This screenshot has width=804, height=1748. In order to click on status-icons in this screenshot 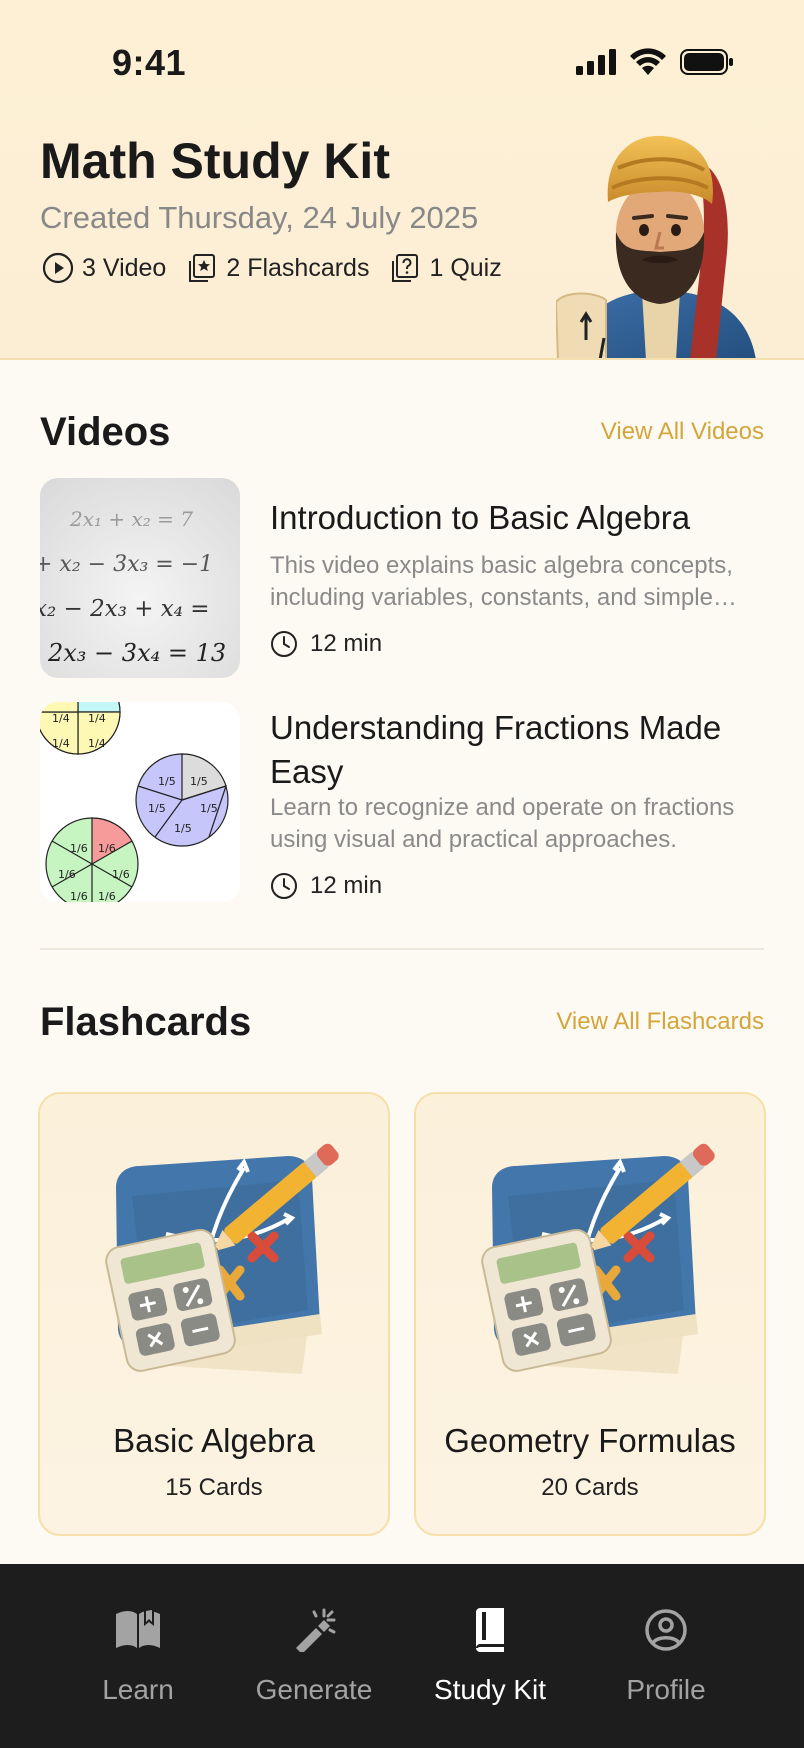, I will do `click(655, 62)`.